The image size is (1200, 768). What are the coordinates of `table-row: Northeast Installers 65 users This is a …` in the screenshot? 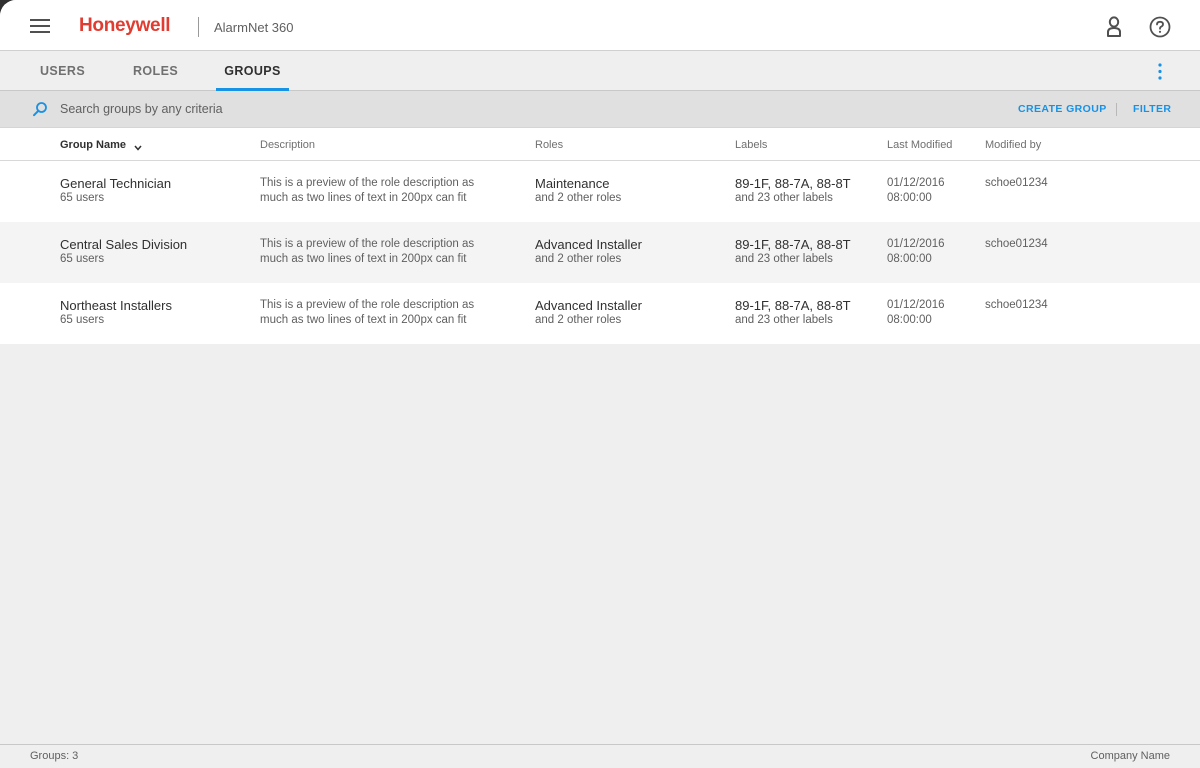 It's located at (600, 313).